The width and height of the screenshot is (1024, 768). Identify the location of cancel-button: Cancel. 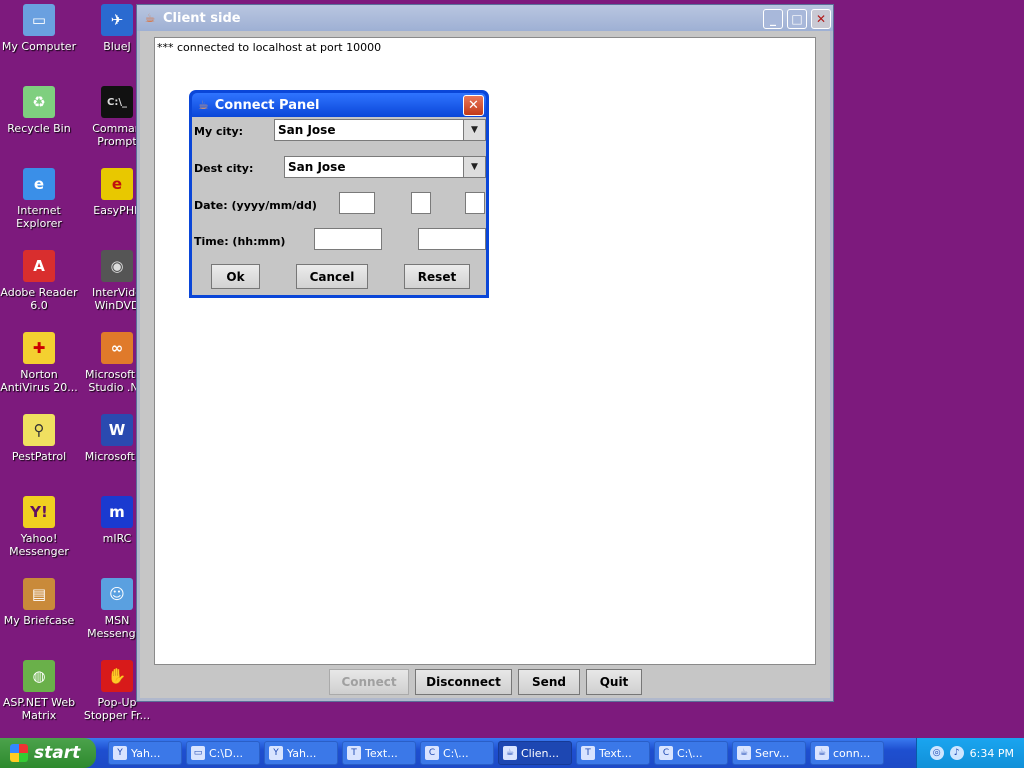
(332, 276).